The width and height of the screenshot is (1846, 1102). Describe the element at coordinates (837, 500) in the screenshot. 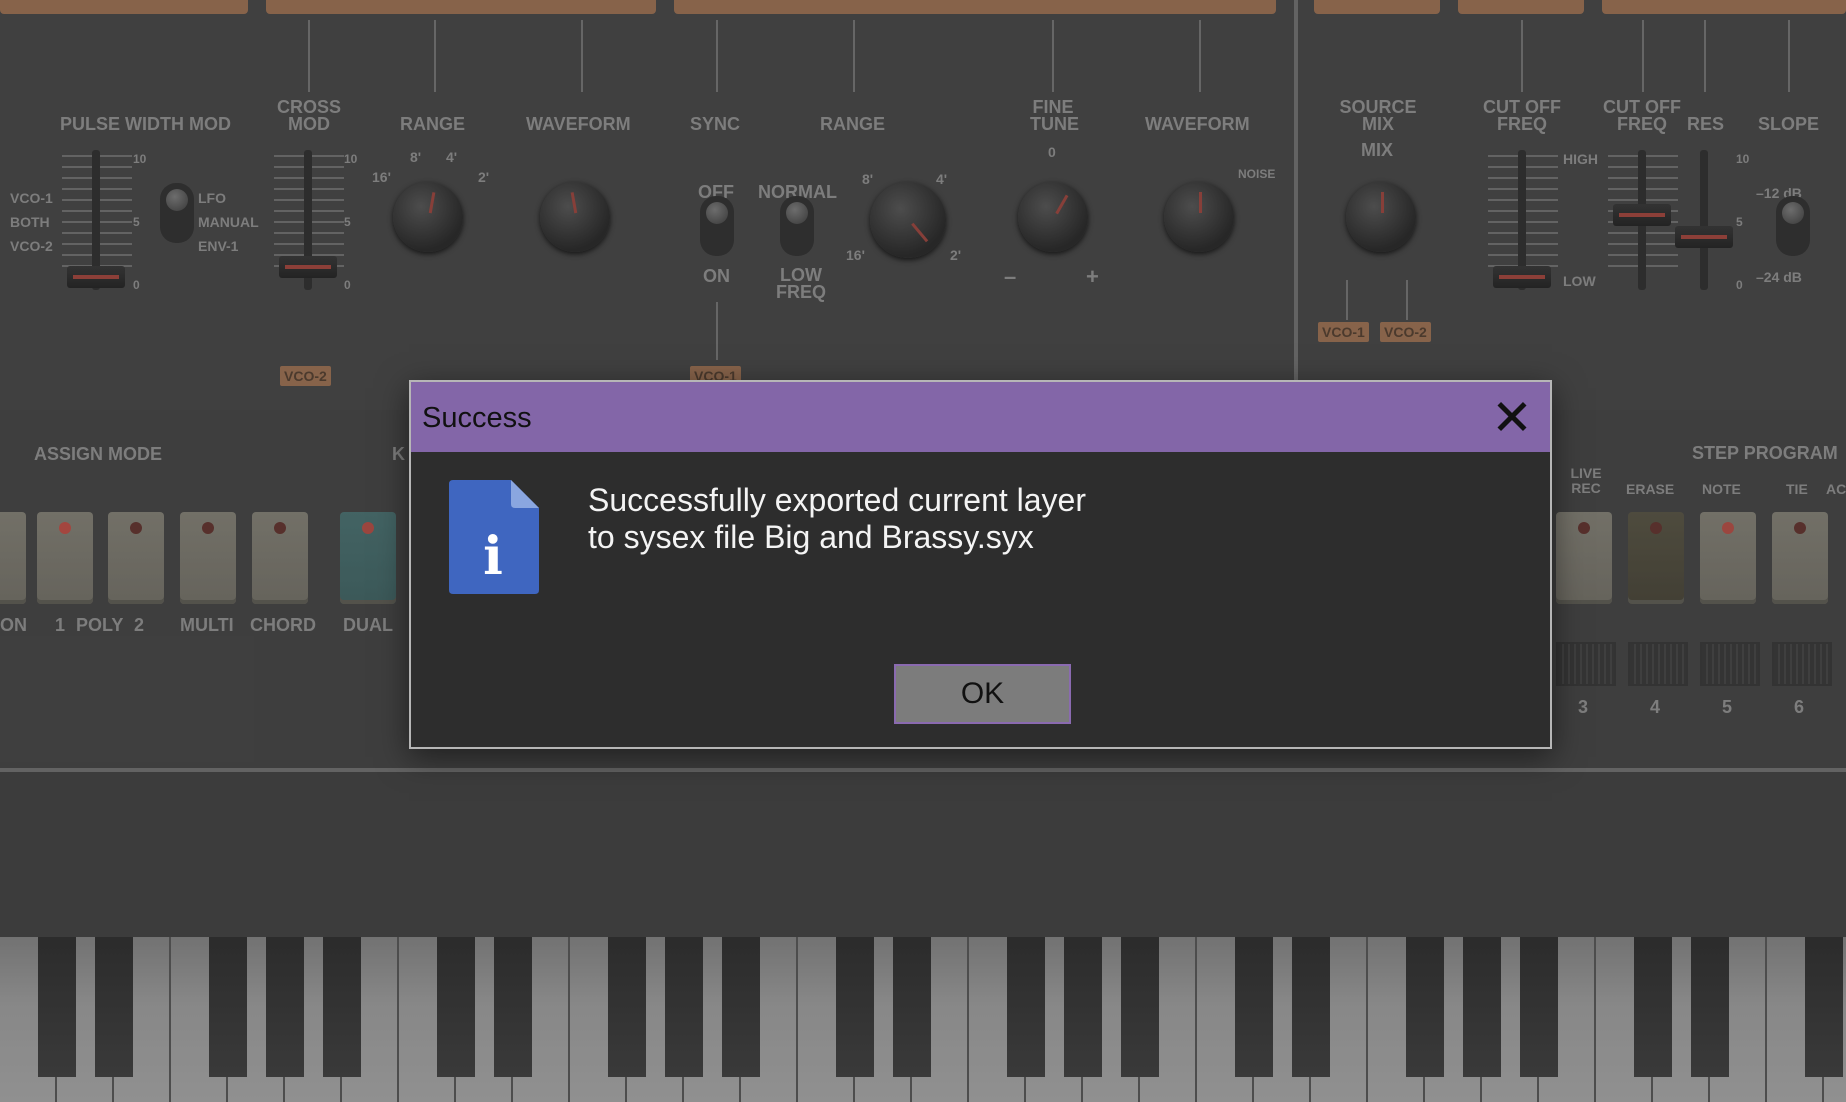

I see `message-line-1: Successfully exported current layer` at that location.